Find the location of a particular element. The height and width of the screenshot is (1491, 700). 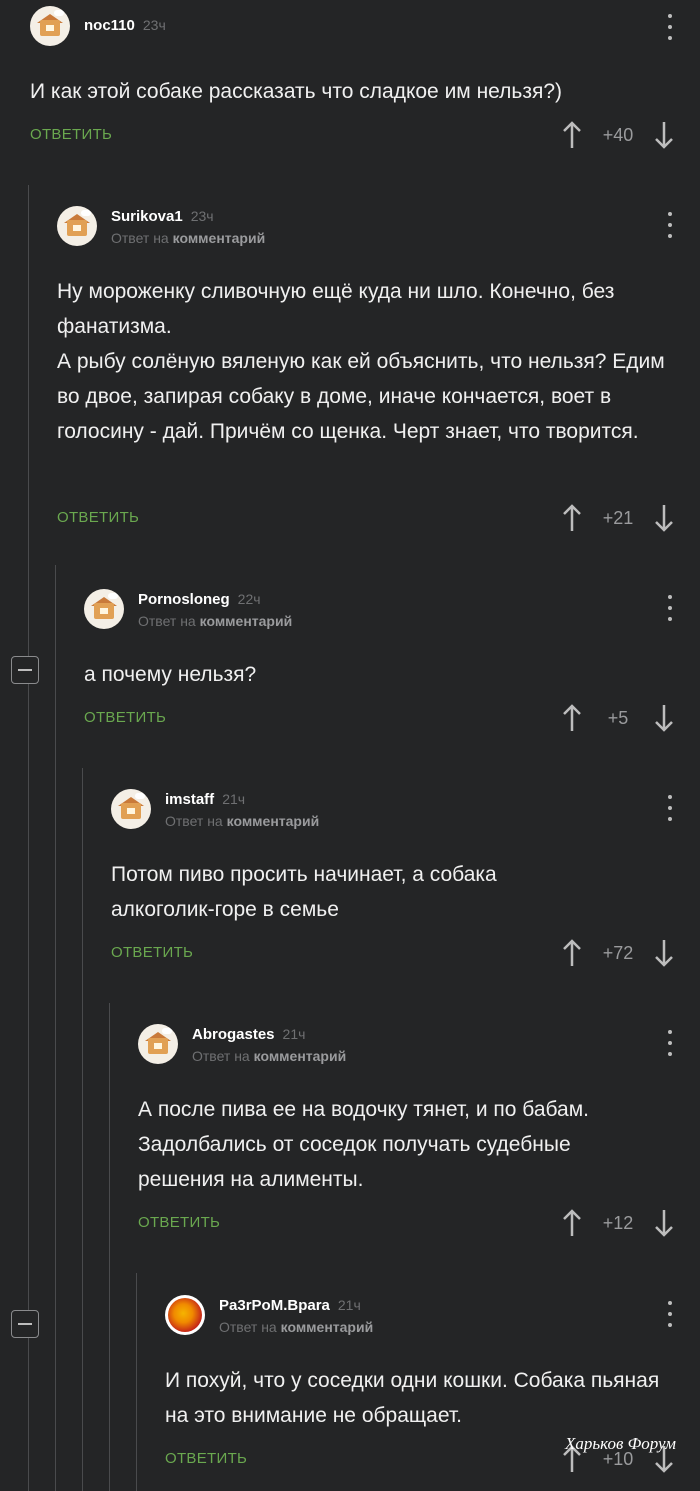

comment-author: imstaff 21ч is located at coordinates (205, 799).